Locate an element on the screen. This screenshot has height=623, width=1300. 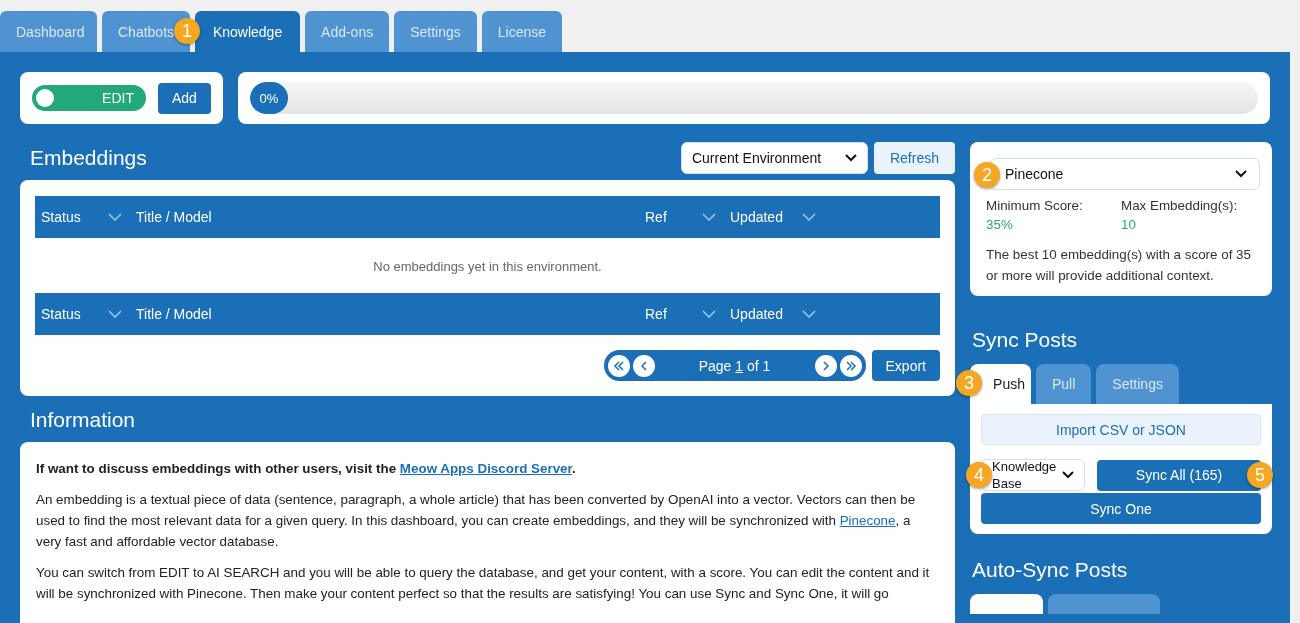
section-title: Information is located at coordinates (82, 420).